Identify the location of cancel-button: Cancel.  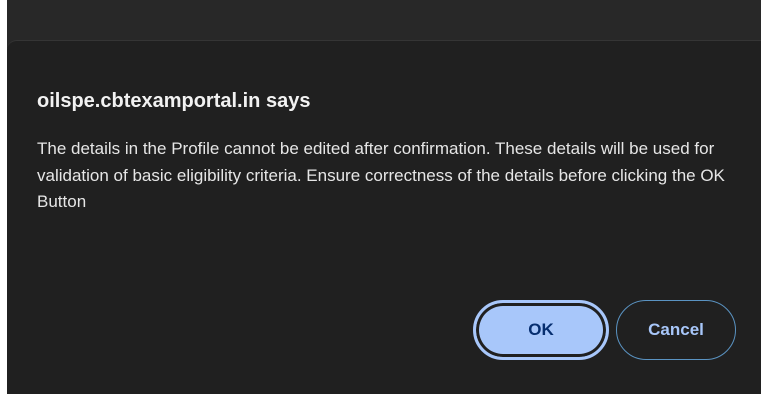
(676, 330).